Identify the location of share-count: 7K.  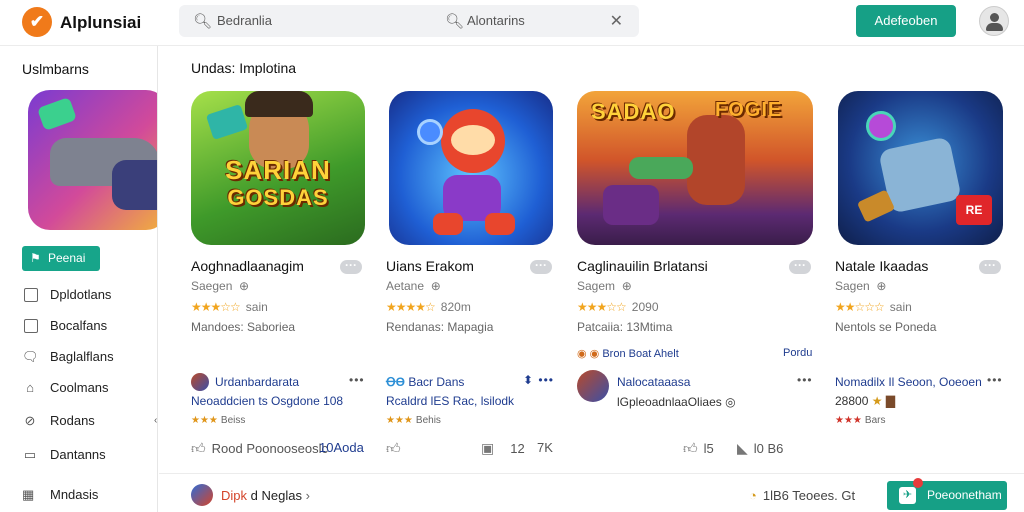
(545, 447).